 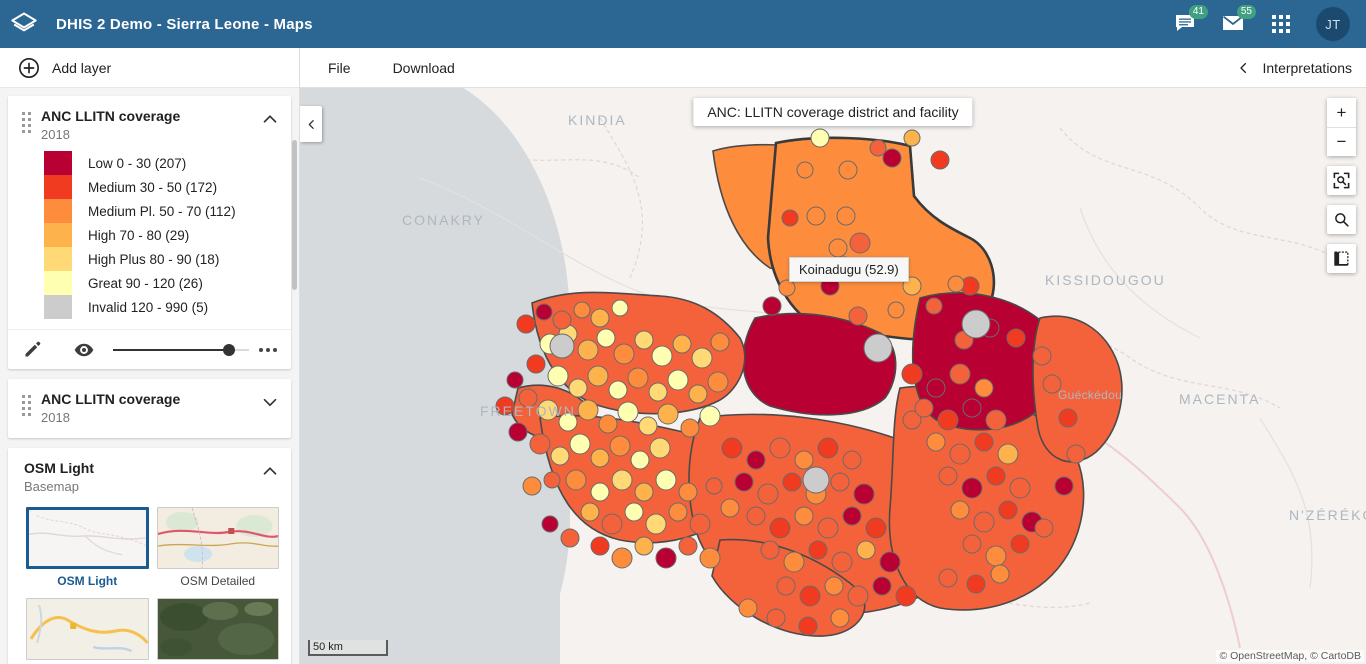 I want to click on search-in-box-icon, so click(x=1341, y=180).